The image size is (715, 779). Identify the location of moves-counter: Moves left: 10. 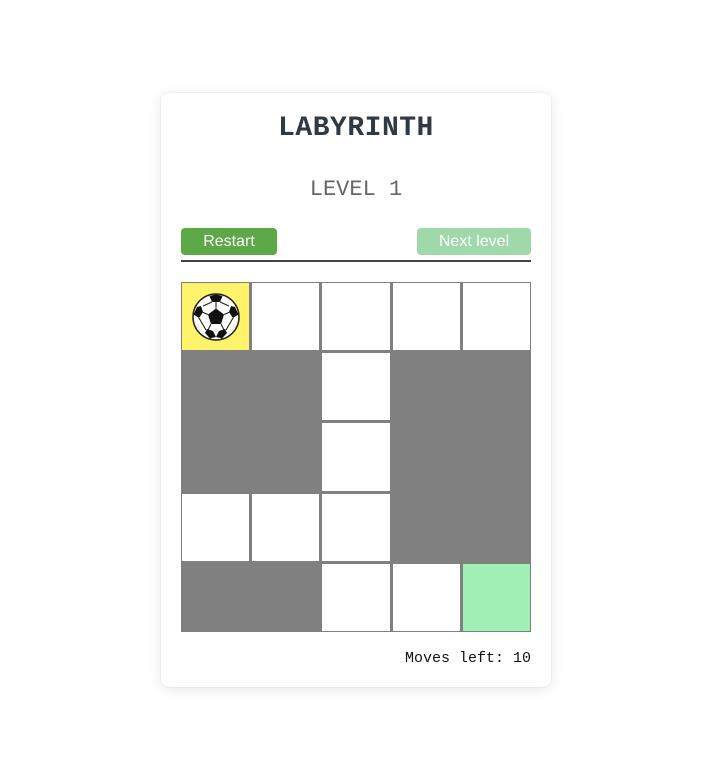
(468, 658).